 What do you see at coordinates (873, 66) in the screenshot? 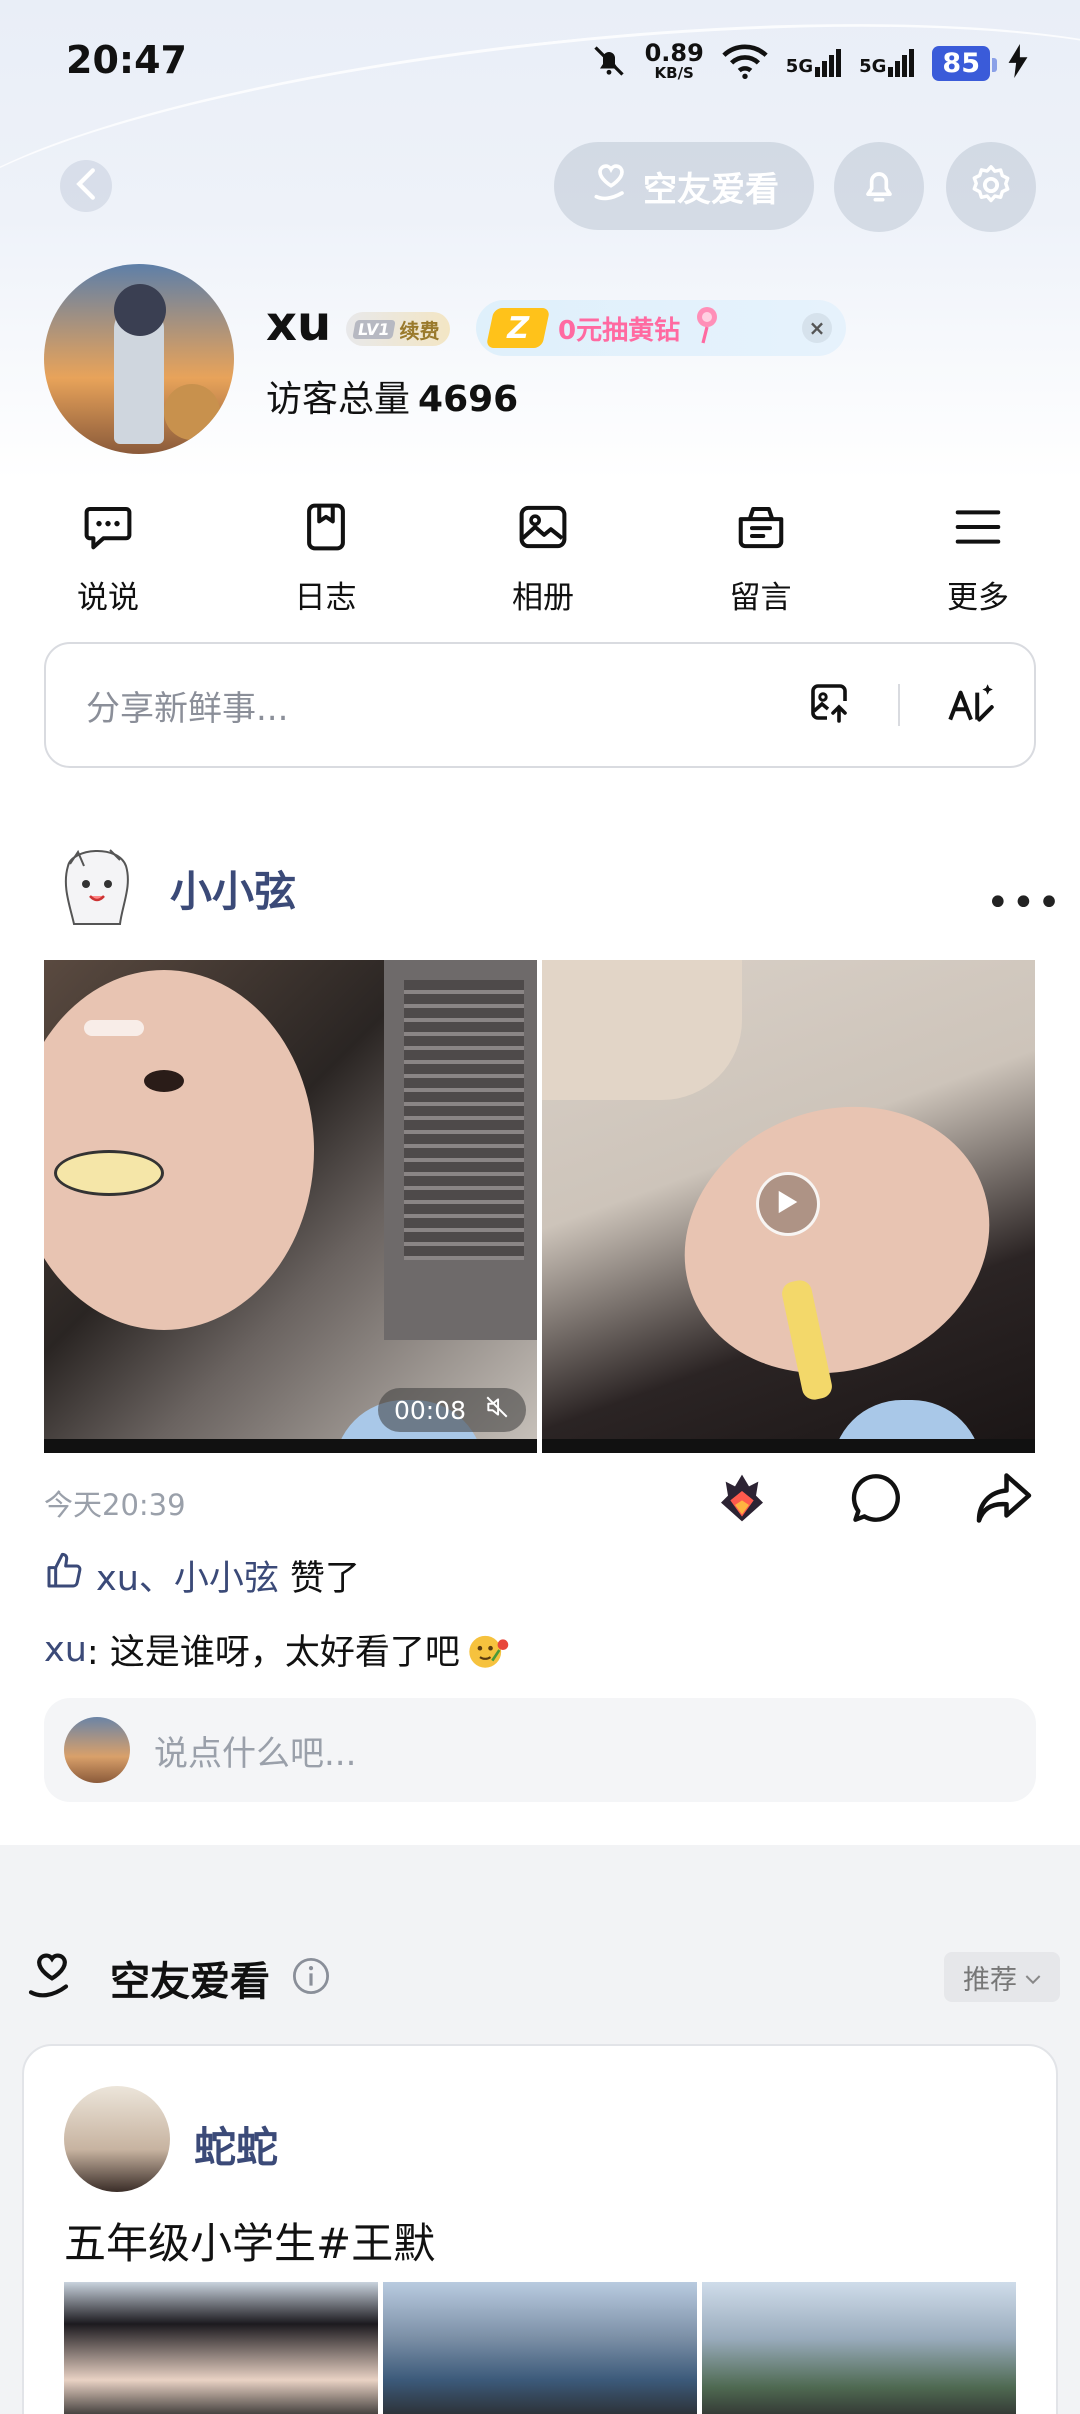
I see `signal-2-label: 5G` at bounding box center [873, 66].